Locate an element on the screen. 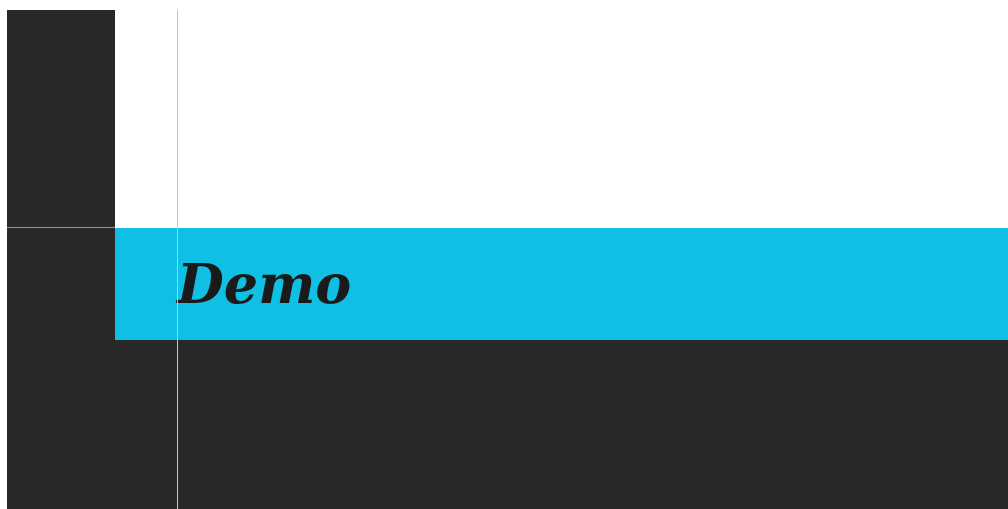 Image resolution: width=1008 pixels, height=509 pixels. banner-text: Demo is located at coordinates (264, 284).